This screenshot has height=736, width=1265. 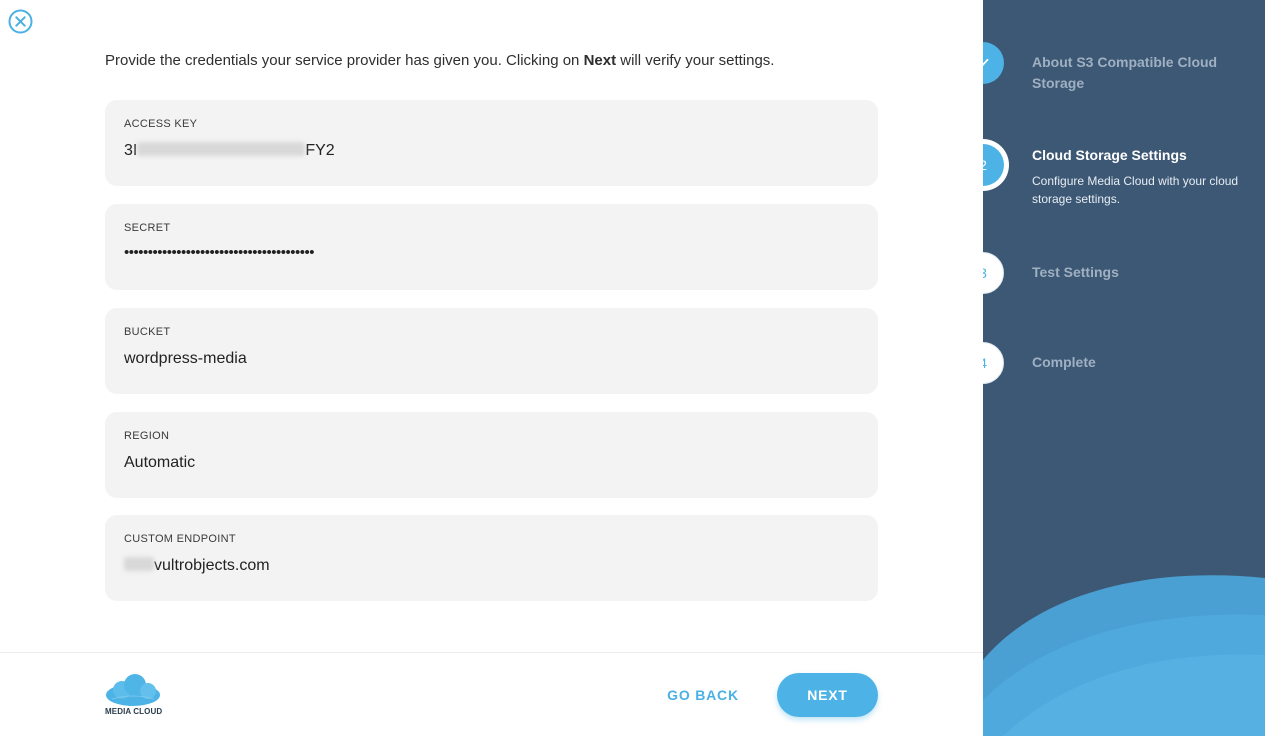 What do you see at coordinates (185, 359) in the screenshot?
I see `bucket-value: wordpress-media` at bounding box center [185, 359].